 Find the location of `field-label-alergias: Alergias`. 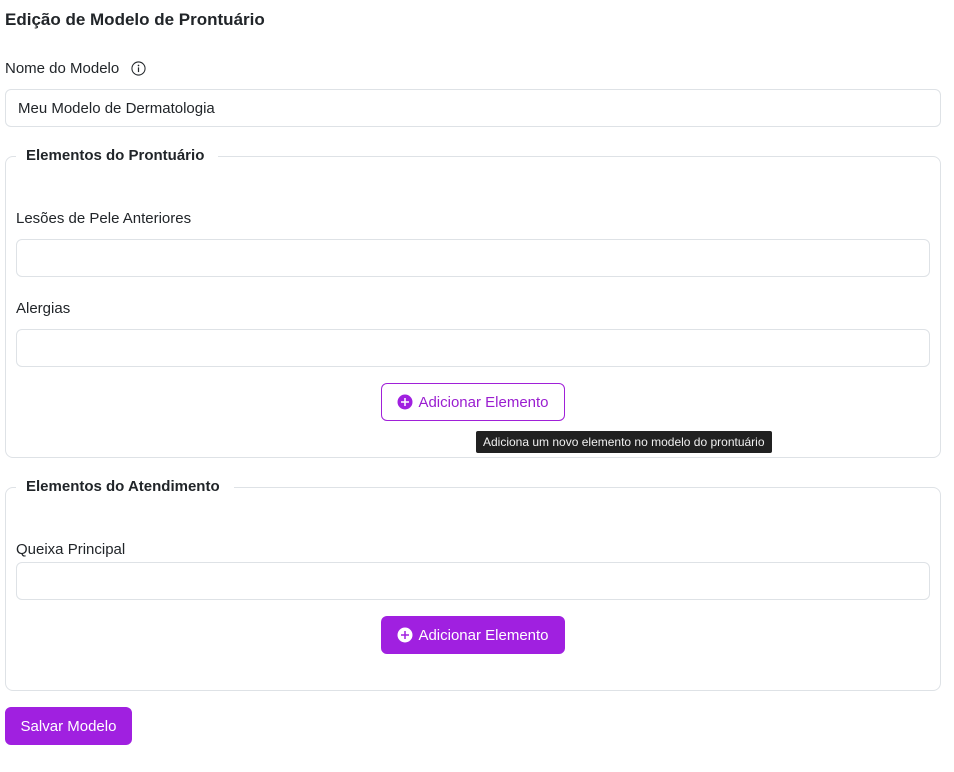

field-label-alergias: Alergias is located at coordinates (43, 308).